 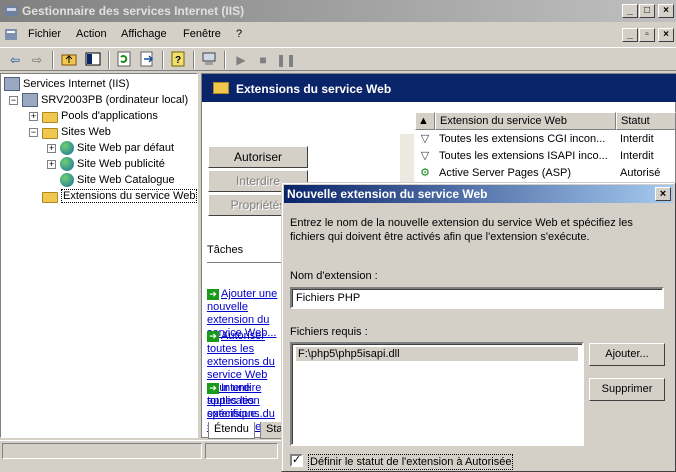 What do you see at coordinates (338, 59) in the screenshot?
I see `toolbar: ⇦ ⇨ ? ▶ ■ ❚❚` at bounding box center [338, 59].